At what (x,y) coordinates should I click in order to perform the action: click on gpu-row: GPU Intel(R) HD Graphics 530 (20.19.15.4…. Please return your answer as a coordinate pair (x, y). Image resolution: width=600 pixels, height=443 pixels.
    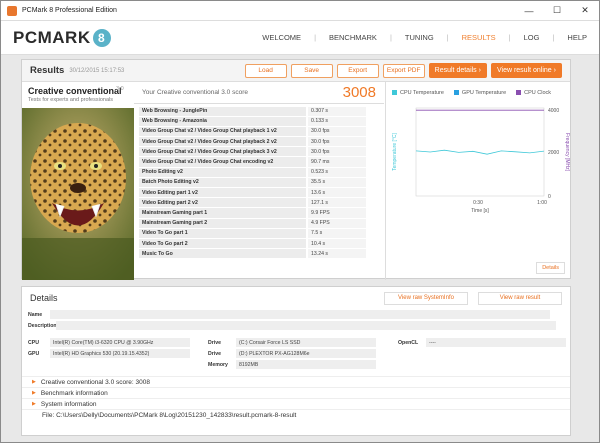
    Looking at the image, I should click on (112, 353).